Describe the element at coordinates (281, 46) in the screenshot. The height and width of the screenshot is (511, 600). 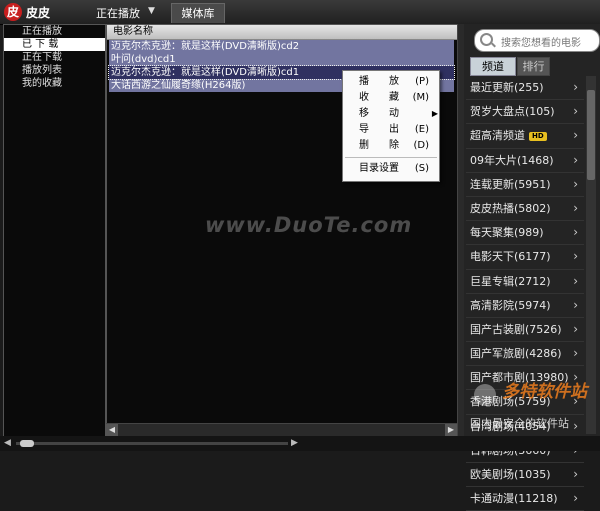
I see `movie-row: 迈克尔杰克逊：就是这样(DVD清晰版)cd2` at that location.